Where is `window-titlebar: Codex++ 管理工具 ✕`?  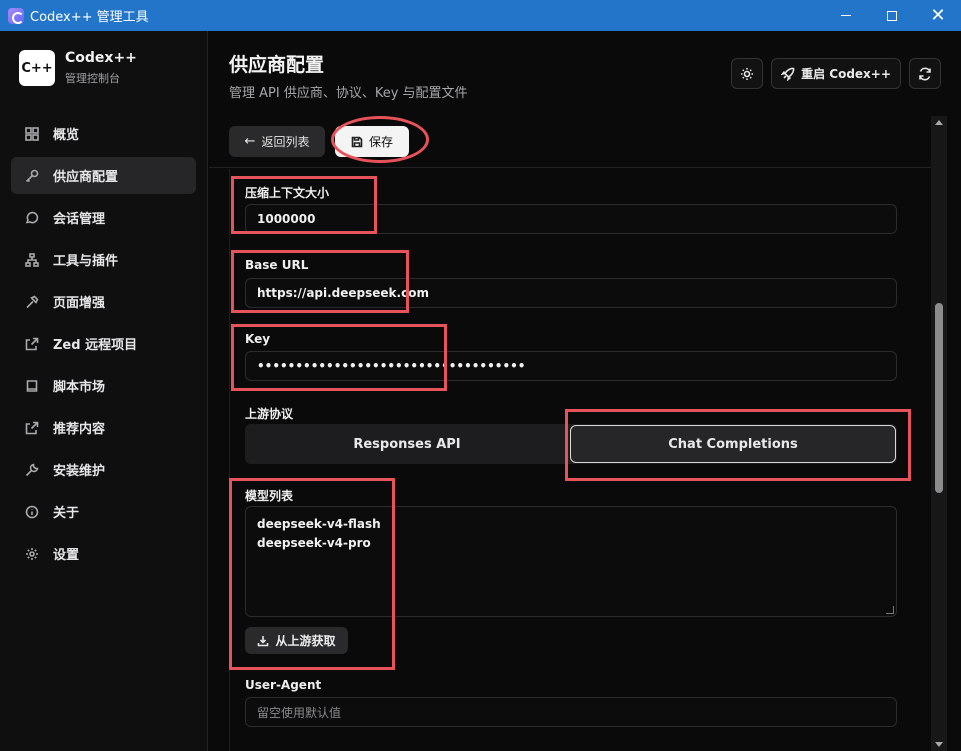 window-titlebar: Codex++ 管理工具 ✕ is located at coordinates (480, 15).